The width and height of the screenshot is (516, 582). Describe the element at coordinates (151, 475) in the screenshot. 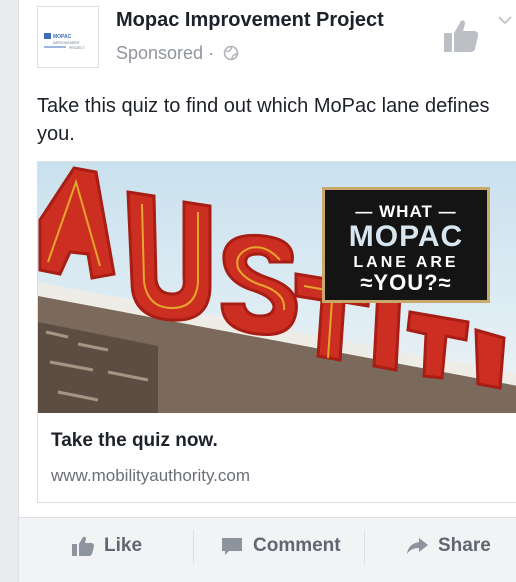

I see `attachment-url: www.mobilityauthority.com` at that location.